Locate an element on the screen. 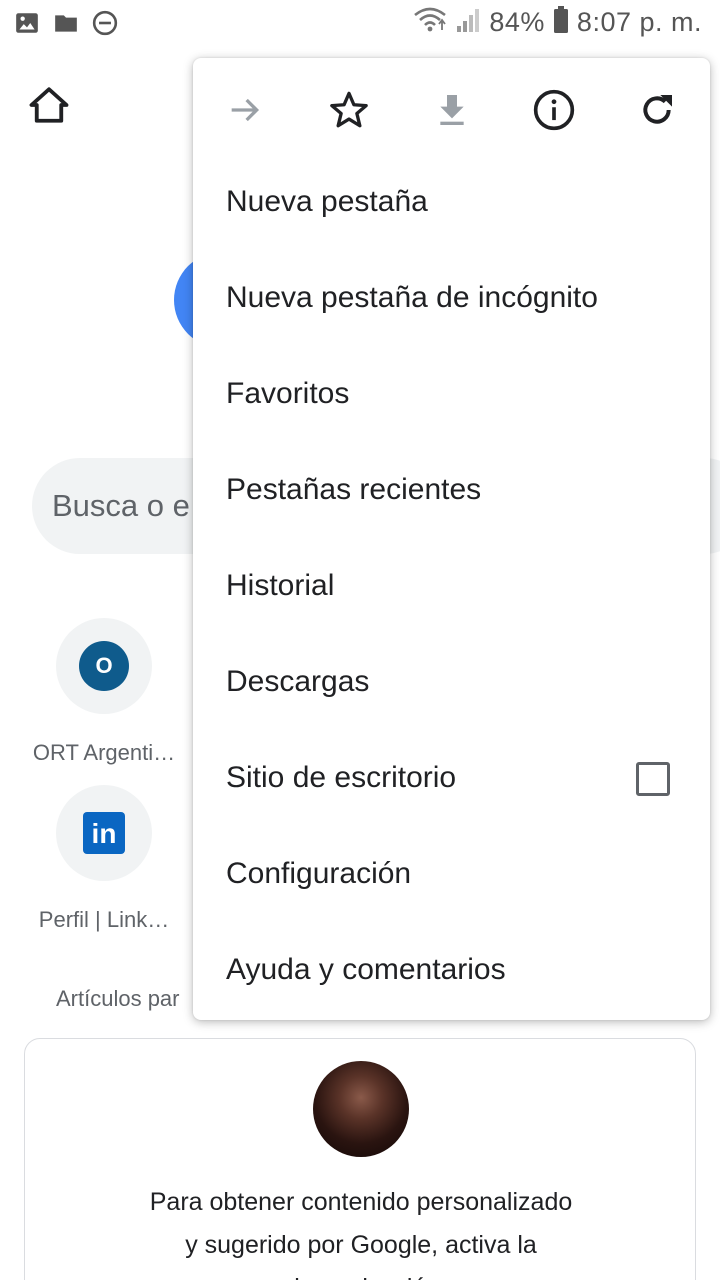 The height and width of the screenshot is (1280, 720). signal-icon is located at coordinates (468, 22).